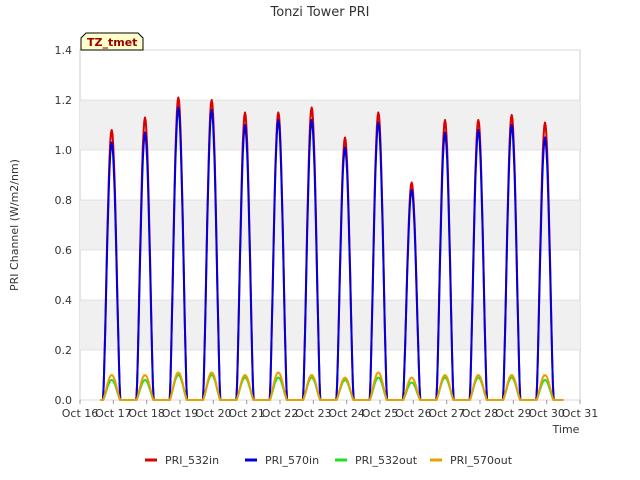 Image resolution: width=640 pixels, height=480 pixels. What do you see at coordinates (481, 460) in the screenshot?
I see `legend-label: PRI_570out` at bounding box center [481, 460].